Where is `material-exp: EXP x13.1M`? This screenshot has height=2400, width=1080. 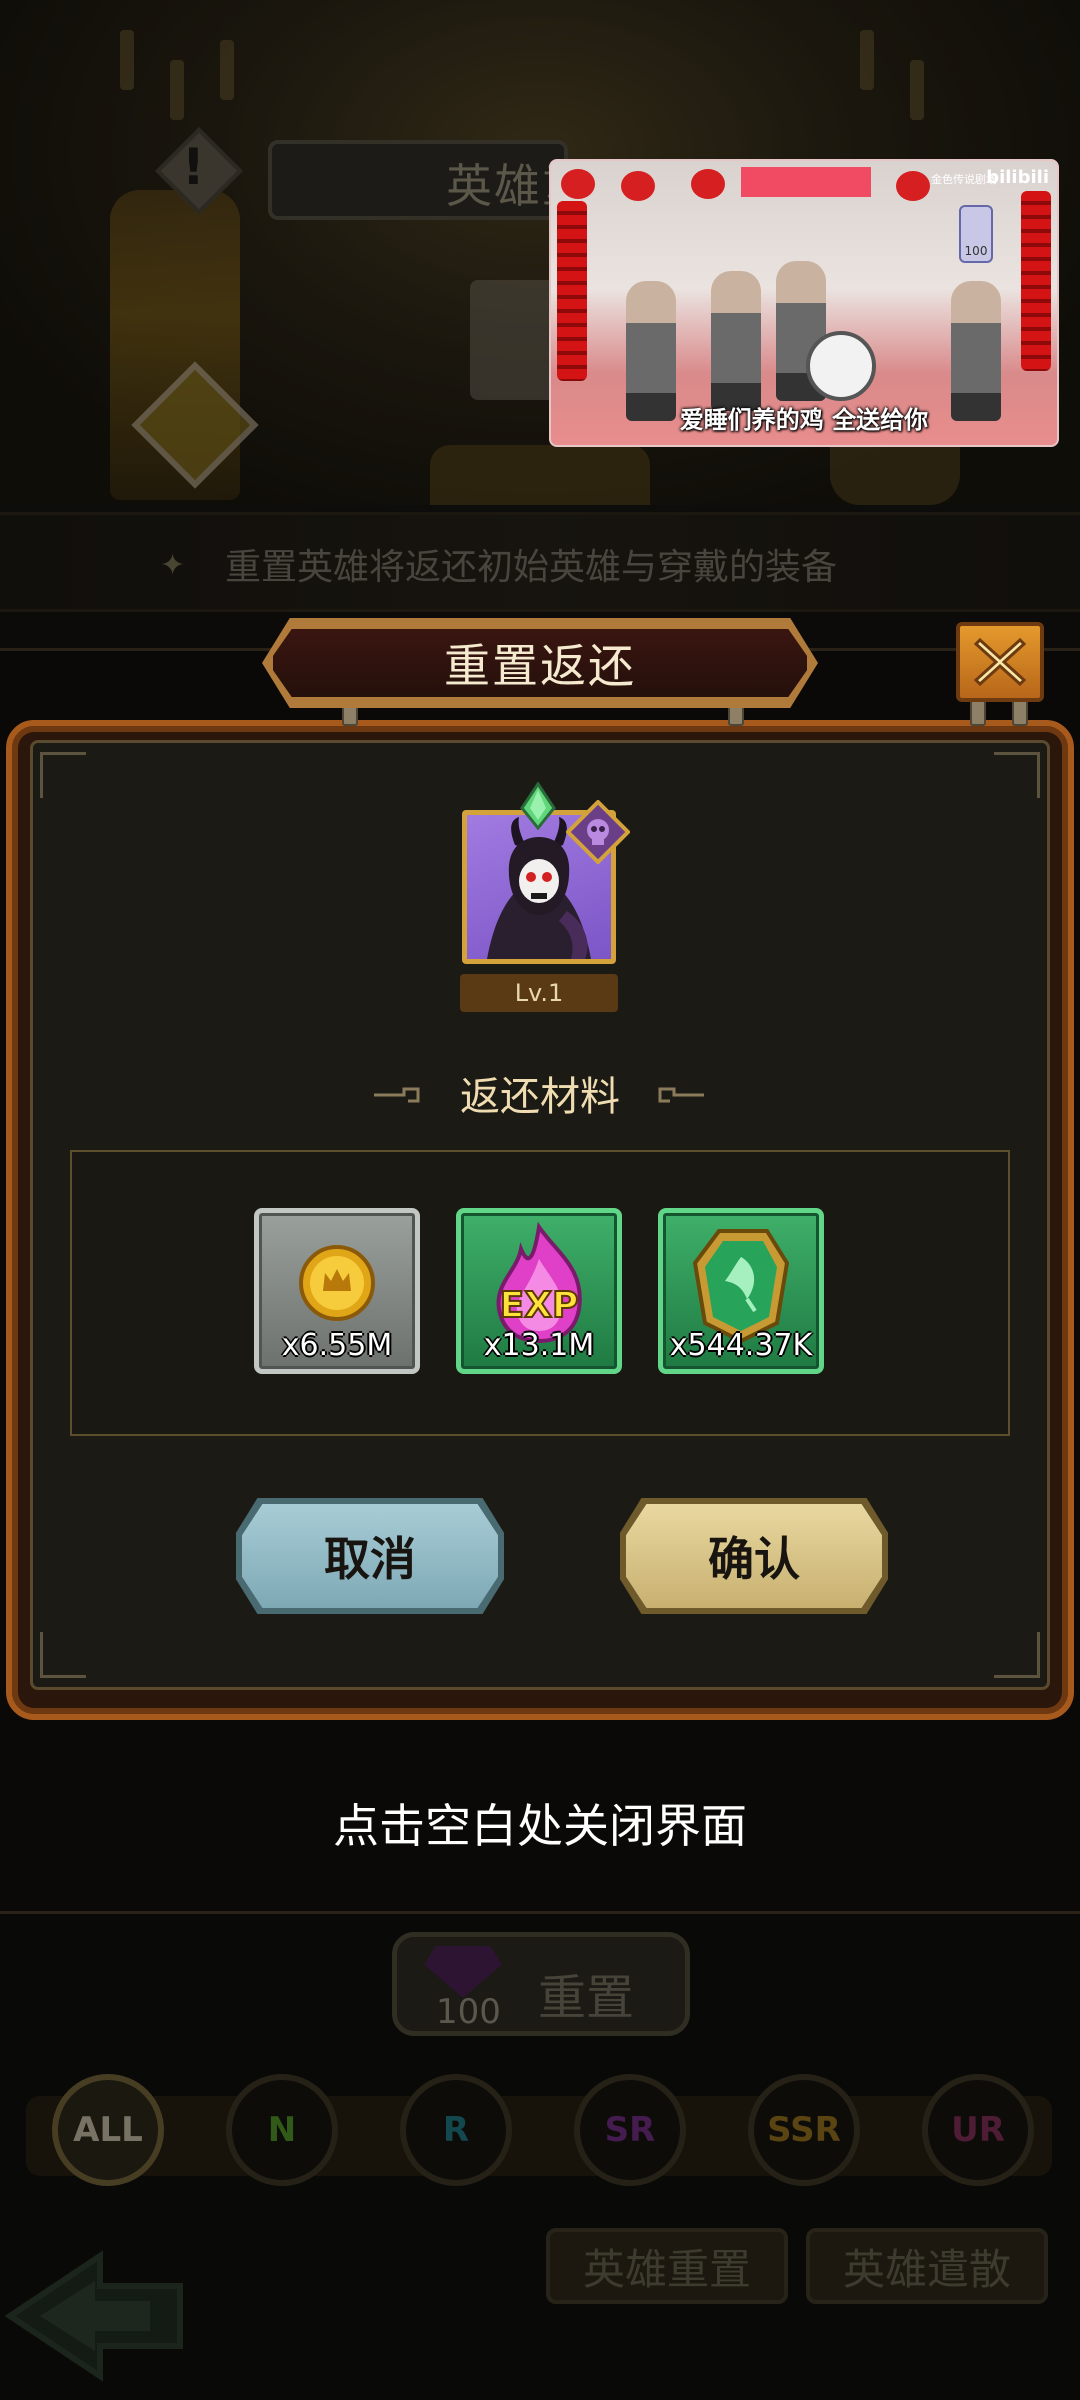 material-exp: EXP x13.1M is located at coordinates (539, 1291).